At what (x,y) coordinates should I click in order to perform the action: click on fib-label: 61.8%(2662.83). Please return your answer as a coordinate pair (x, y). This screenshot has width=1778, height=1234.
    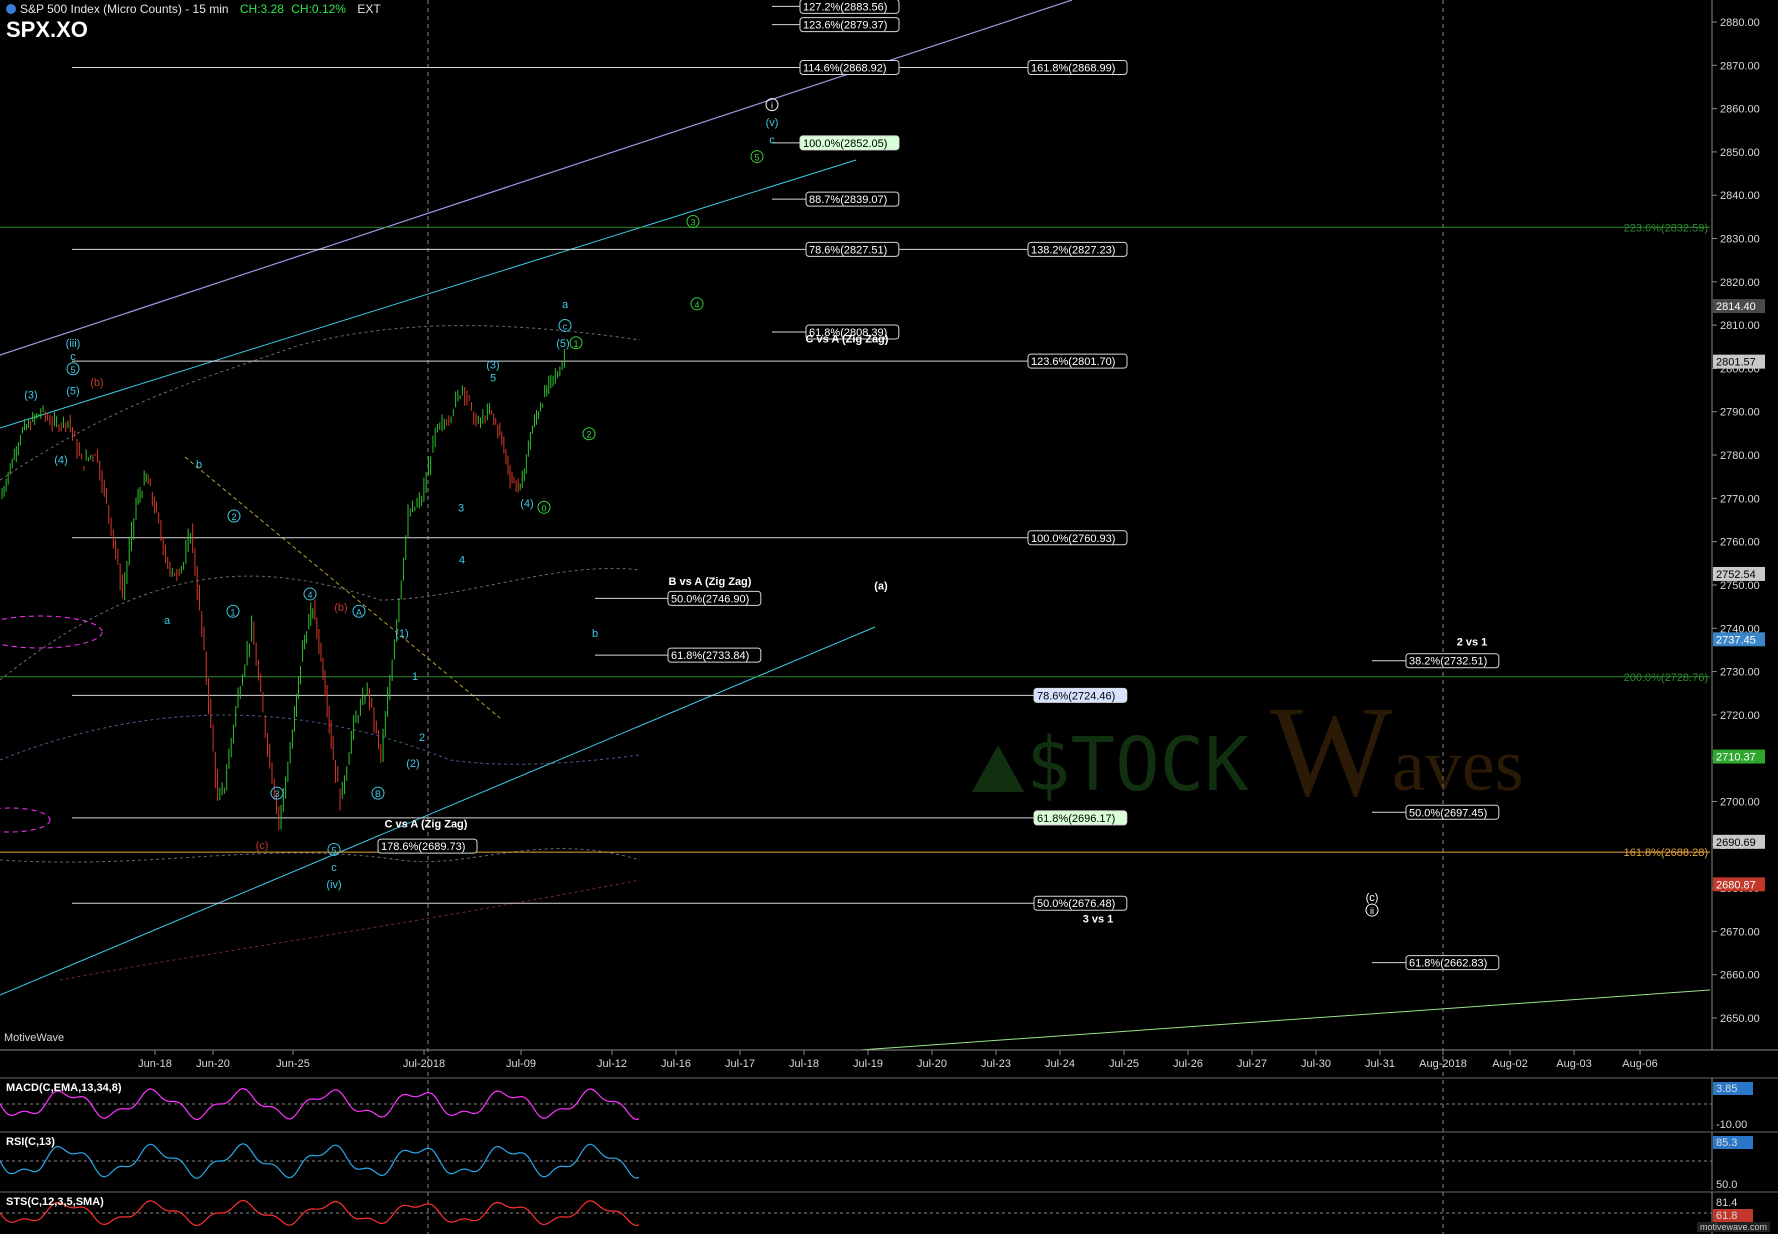
    Looking at the image, I should click on (1448, 964).